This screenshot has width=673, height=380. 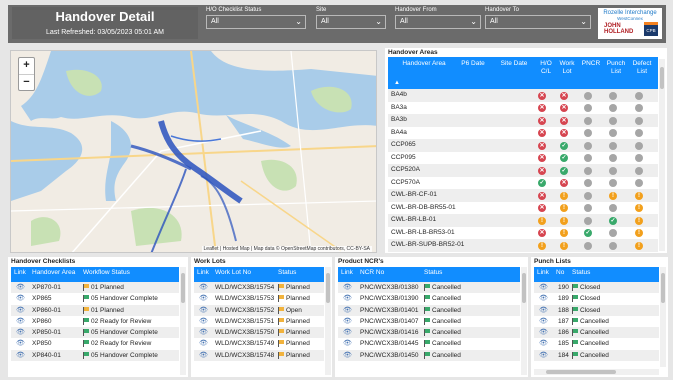 What do you see at coordinates (642, 68) in the screenshot?
I see `col-defect-list: Defect List` at bounding box center [642, 68].